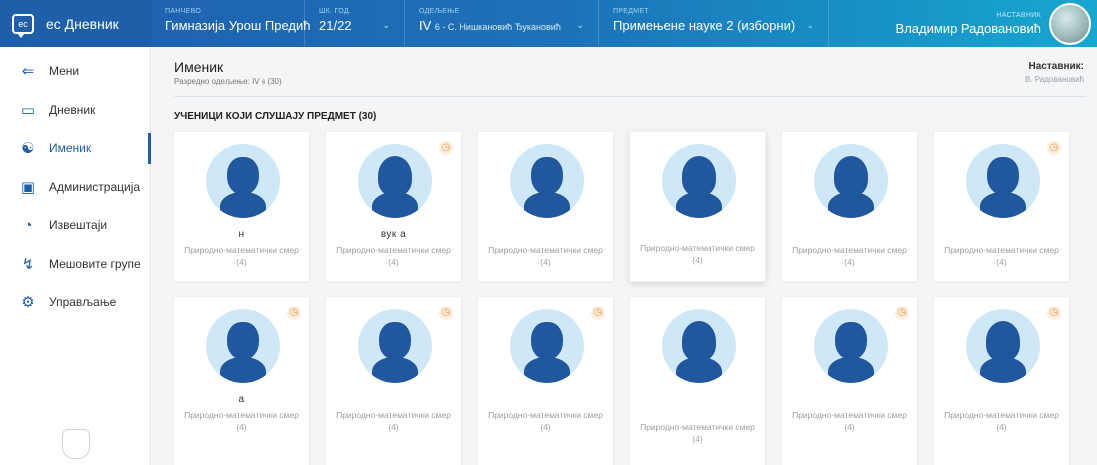 This screenshot has height=465, width=1097. I want to click on student-name: вук а, so click(393, 234).